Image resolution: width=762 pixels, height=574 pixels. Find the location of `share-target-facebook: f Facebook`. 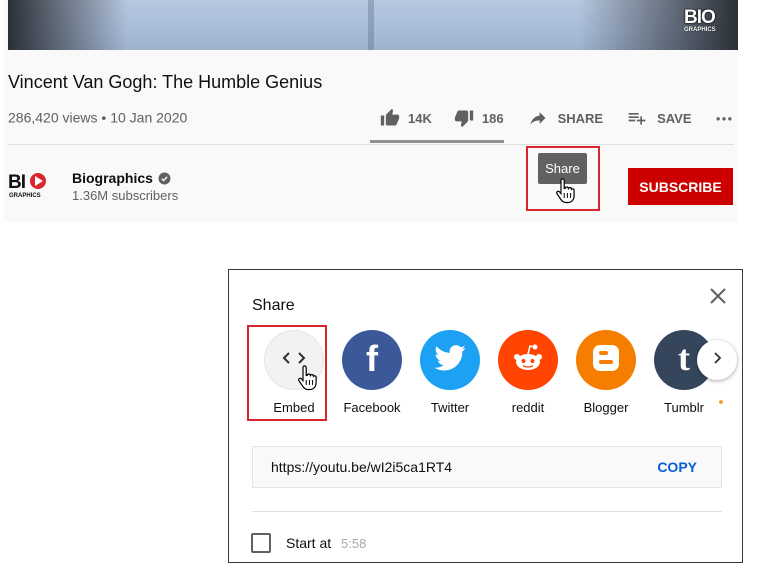

share-target-facebook: f Facebook is located at coordinates (372, 372).